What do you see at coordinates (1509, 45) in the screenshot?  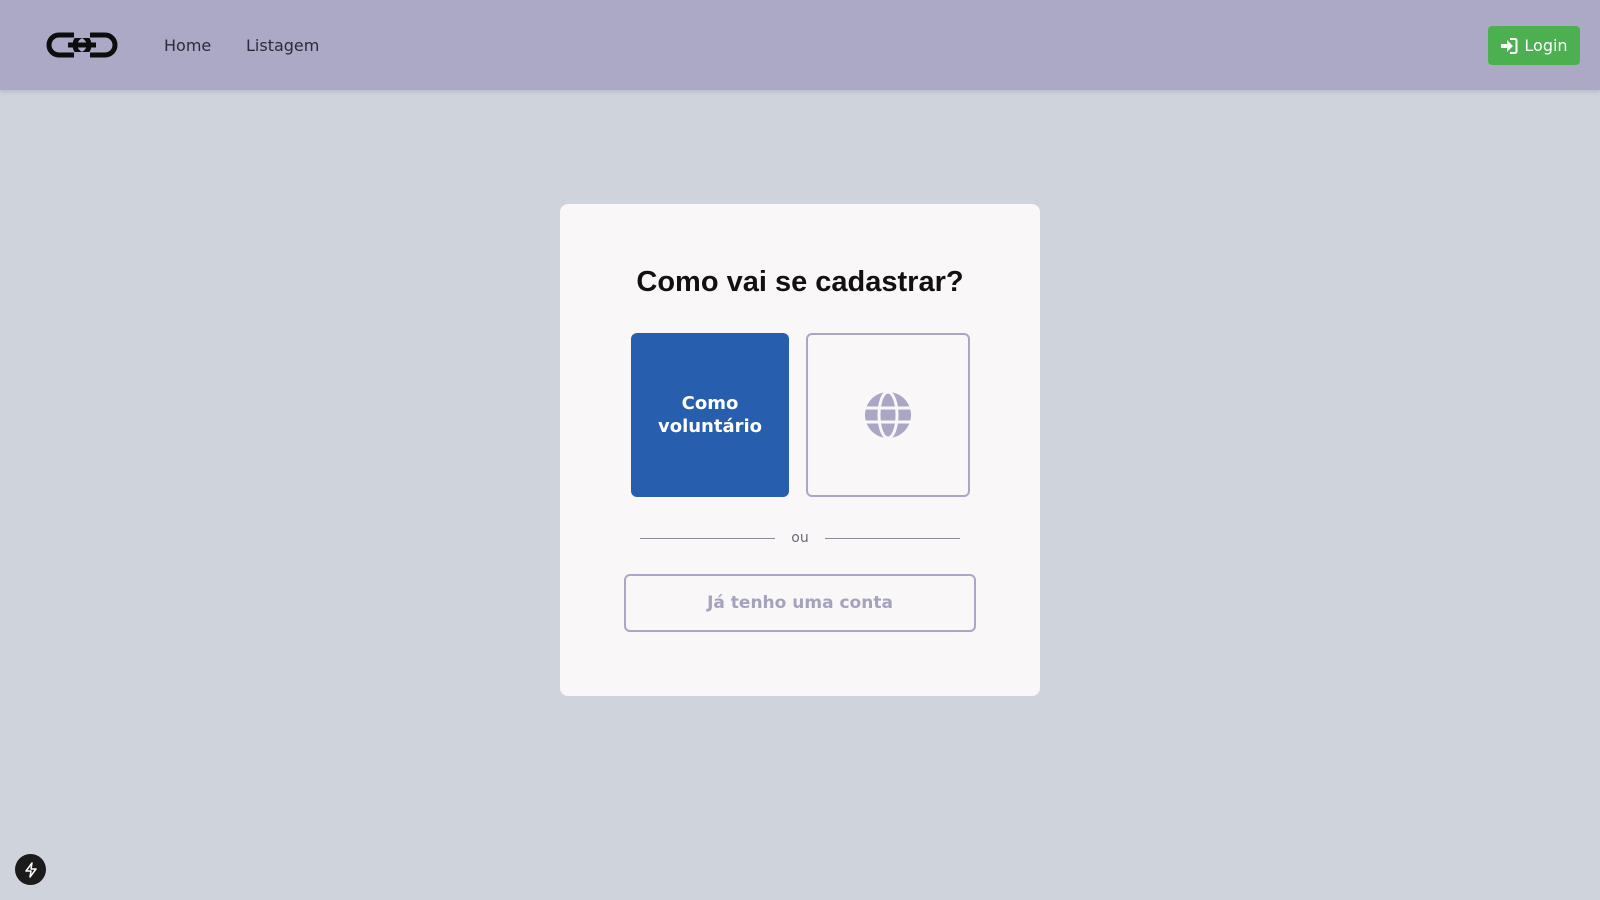 I see `sign-in-icon` at bounding box center [1509, 45].